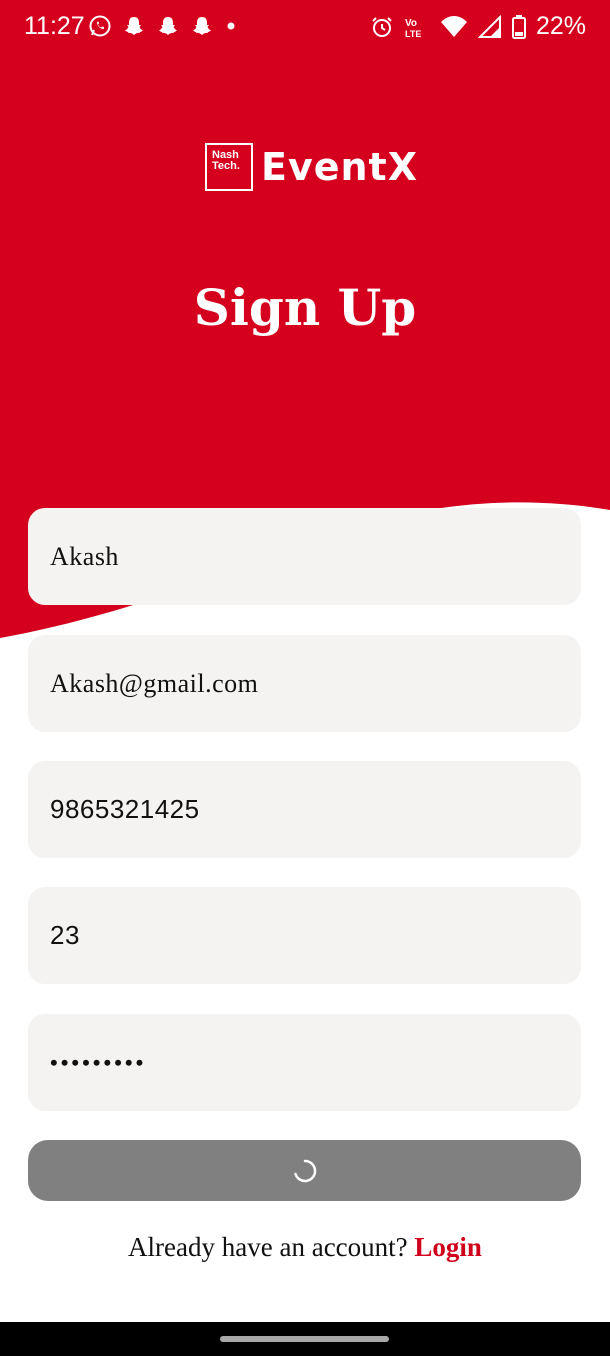 The height and width of the screenshot is (1356, 610). I want to click on page-title: Sign Up, so click(305, 307).